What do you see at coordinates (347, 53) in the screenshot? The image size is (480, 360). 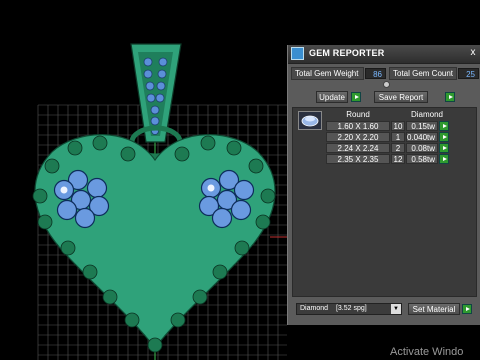 I see `panel-title: GEM REPORTER` at bounding box center [347, 53].